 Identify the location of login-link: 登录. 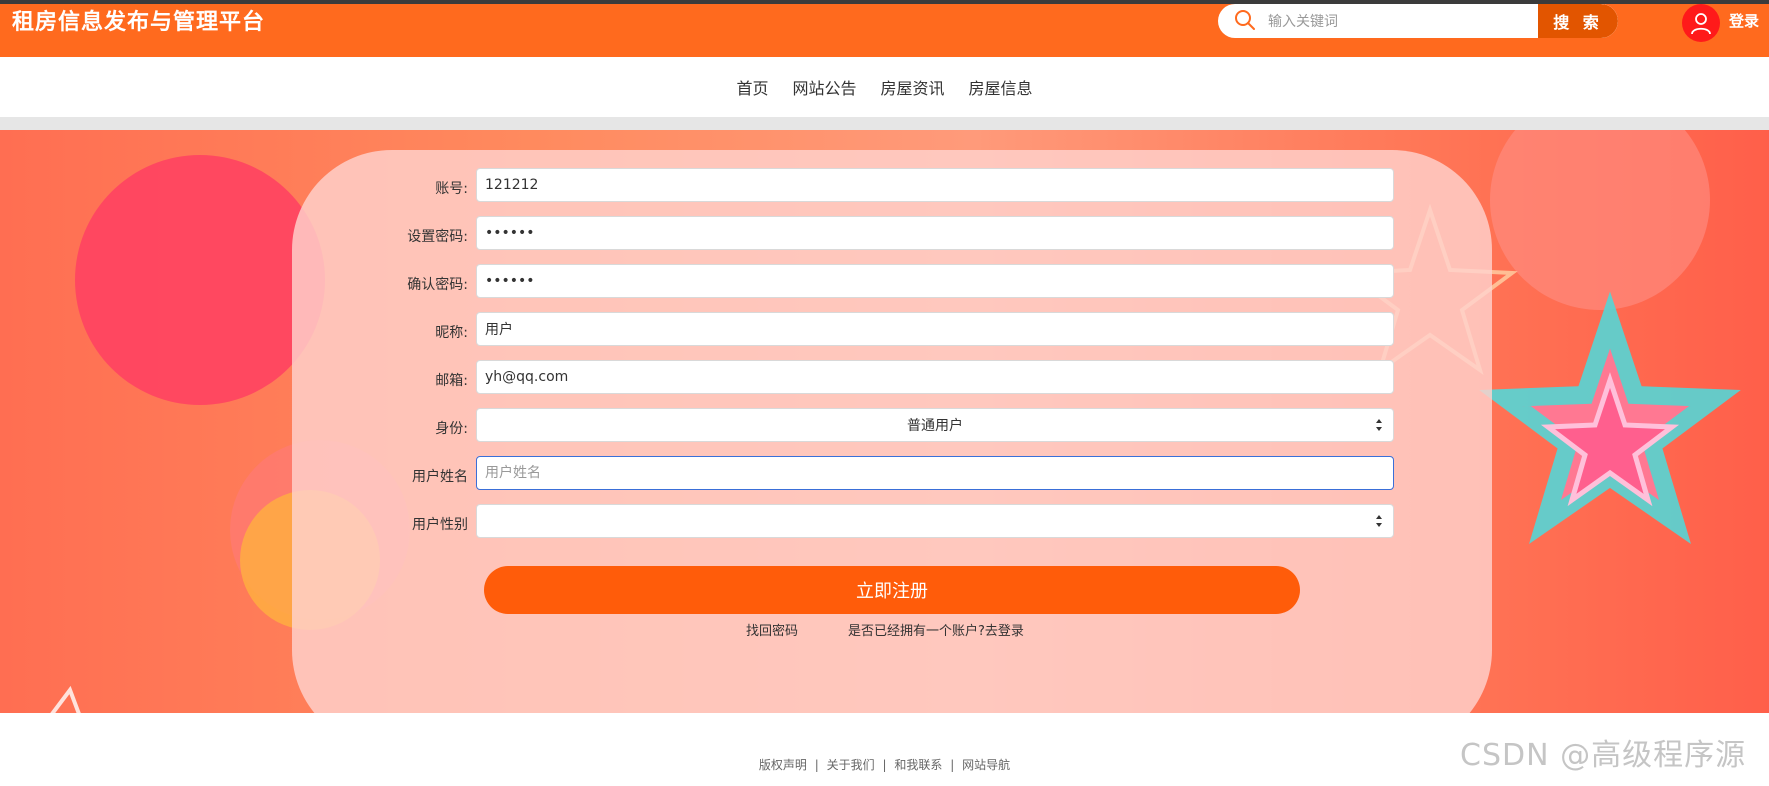
(1744, 20).